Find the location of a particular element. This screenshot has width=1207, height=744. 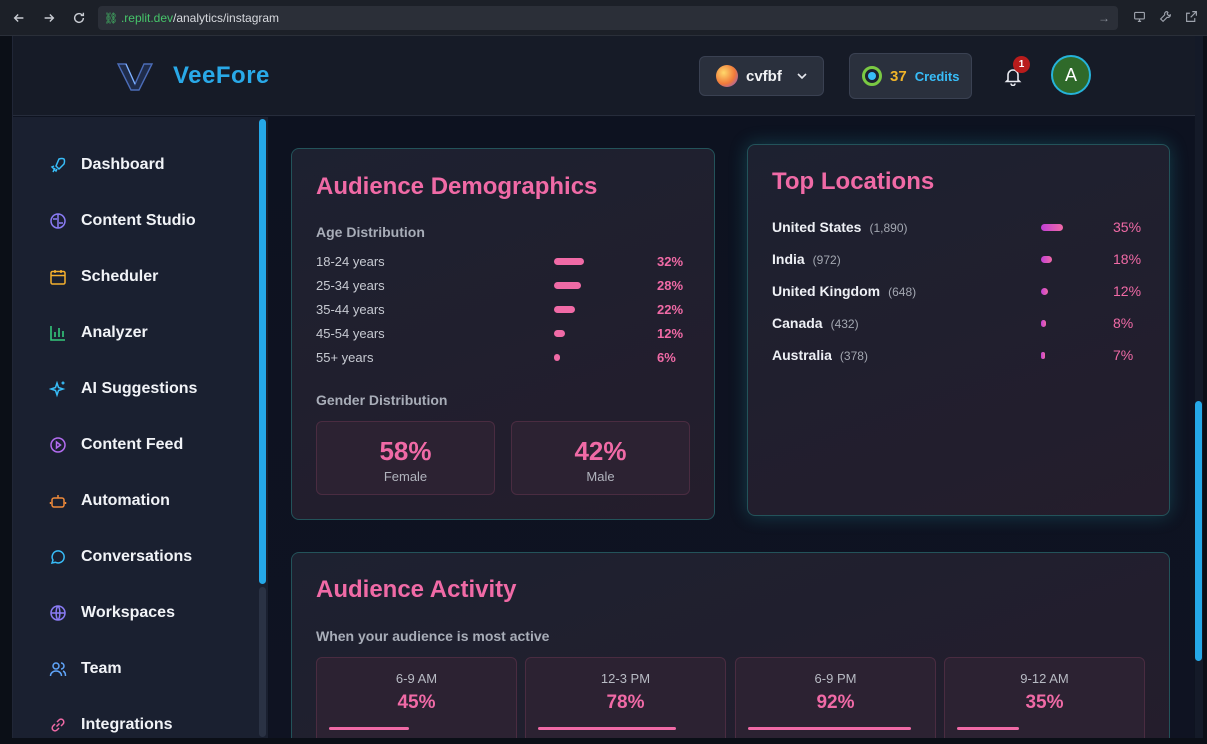

sidebar-item-team: Team is located at coordinates (85, 669).